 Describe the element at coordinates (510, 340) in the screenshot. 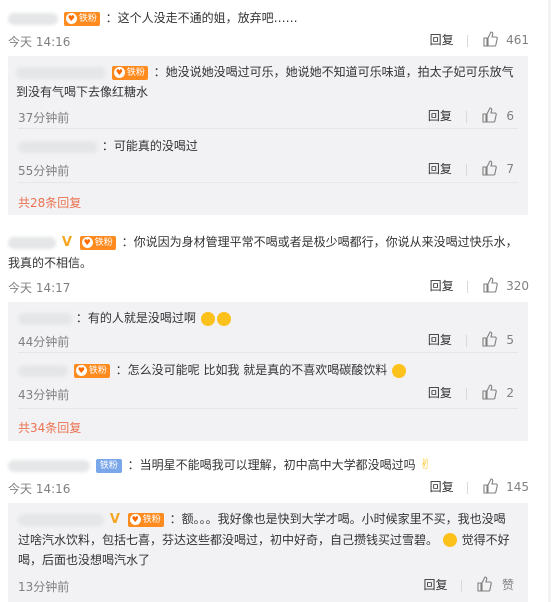

I see `like-count: 5` at that location.